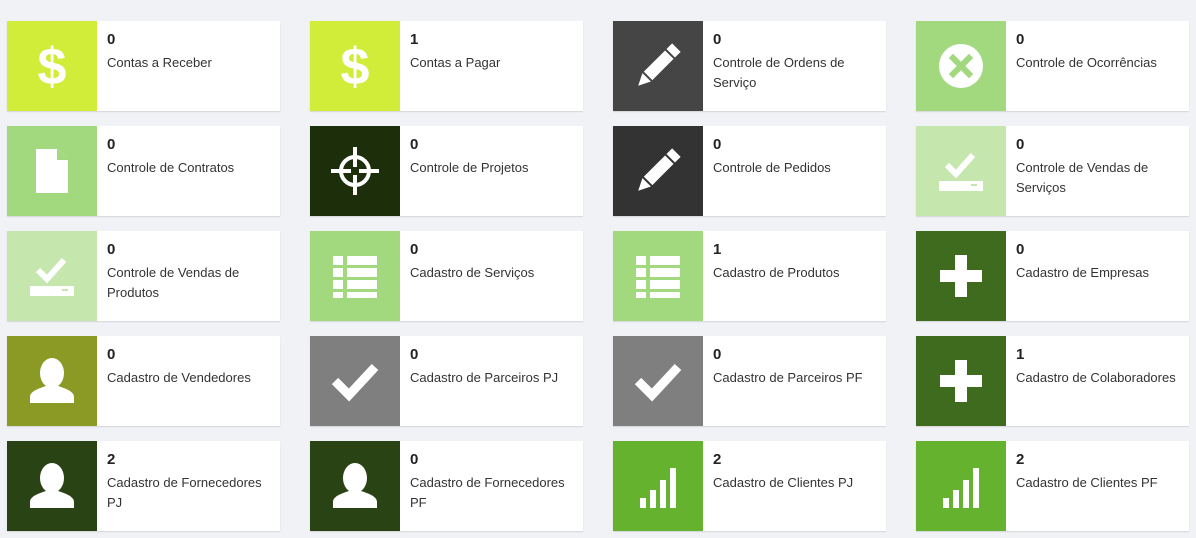  Describe the element at coordinates (455, 63) in the screenshot. I see `tile-label: Contas a Pagar` at that location.